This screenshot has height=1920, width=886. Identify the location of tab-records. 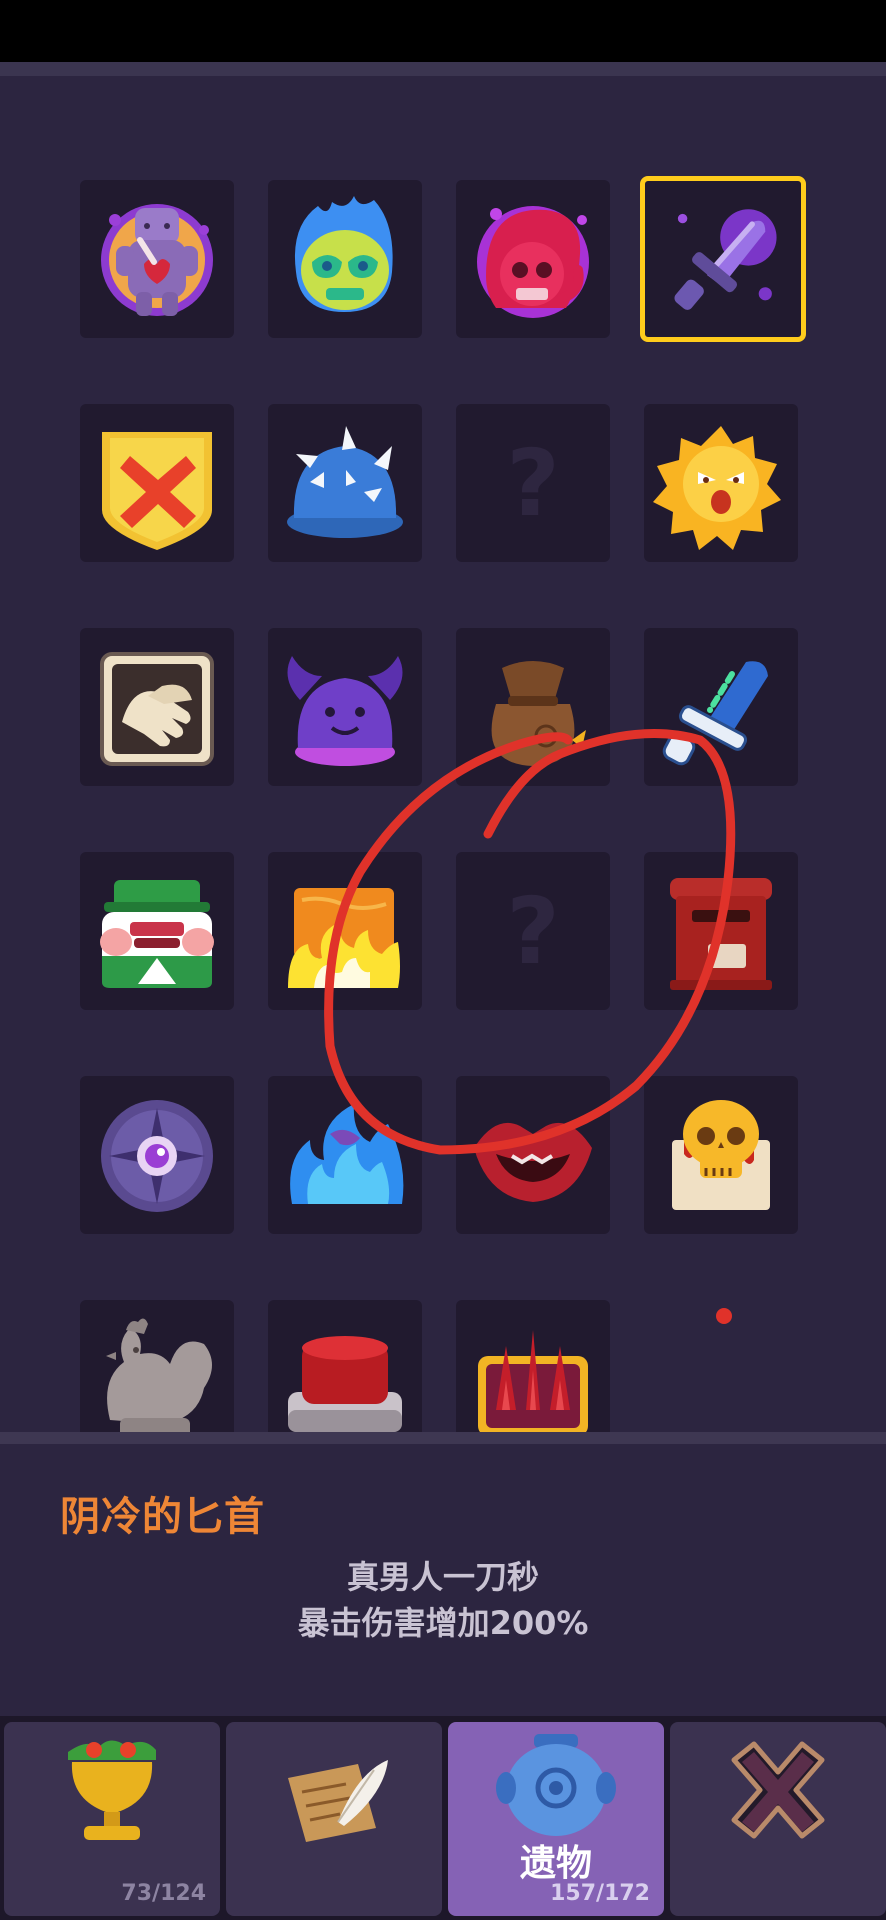
(334, 1819).